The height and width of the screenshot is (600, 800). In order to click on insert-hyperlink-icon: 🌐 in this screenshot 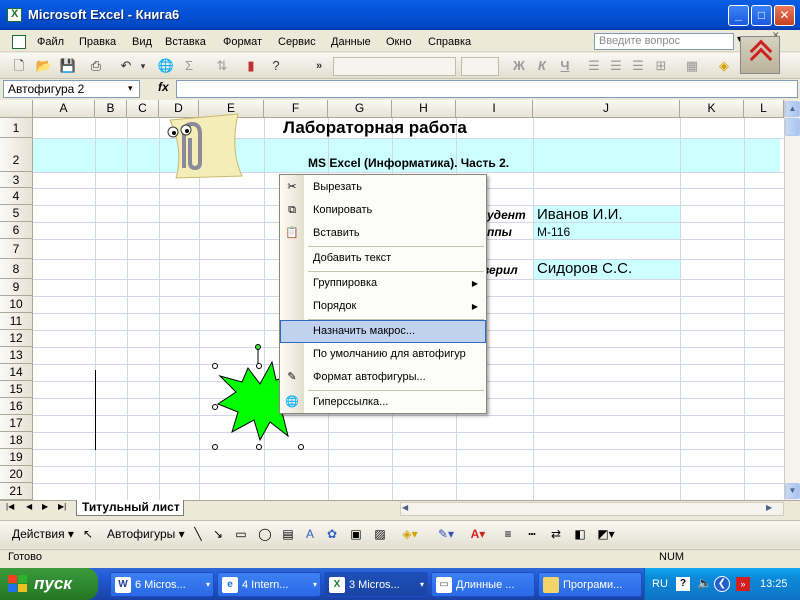, I will do `click(166, 66)`.